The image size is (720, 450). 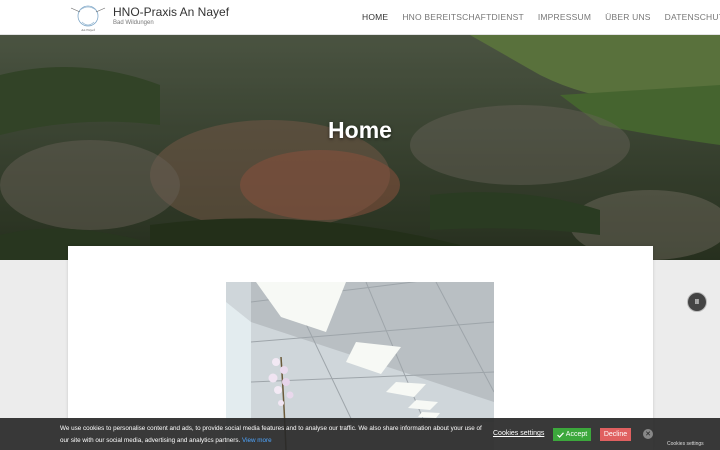 What do you see at coordinates (375, 17) in the screenshot?
I see `nav-home: HOME` at bounding box center [375, 17].